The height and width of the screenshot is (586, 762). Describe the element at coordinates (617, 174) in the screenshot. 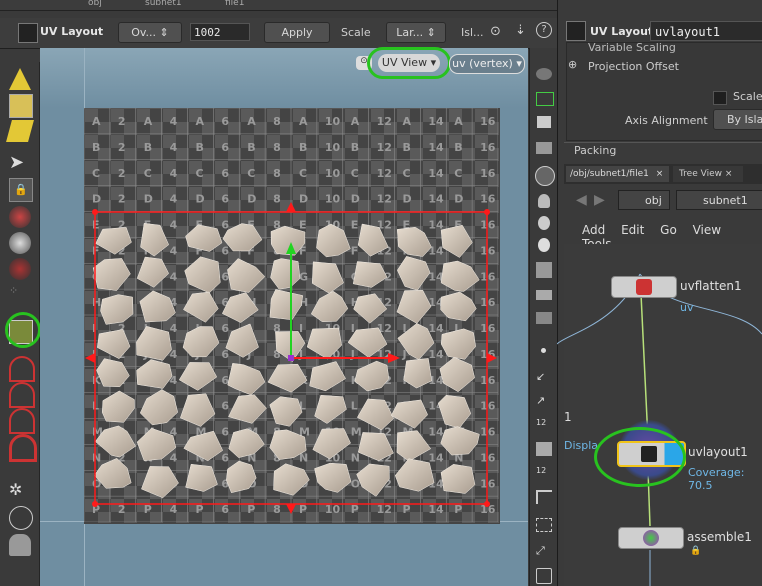

I see `path-tab: /obj/subnet1/file1 ×` at that location.